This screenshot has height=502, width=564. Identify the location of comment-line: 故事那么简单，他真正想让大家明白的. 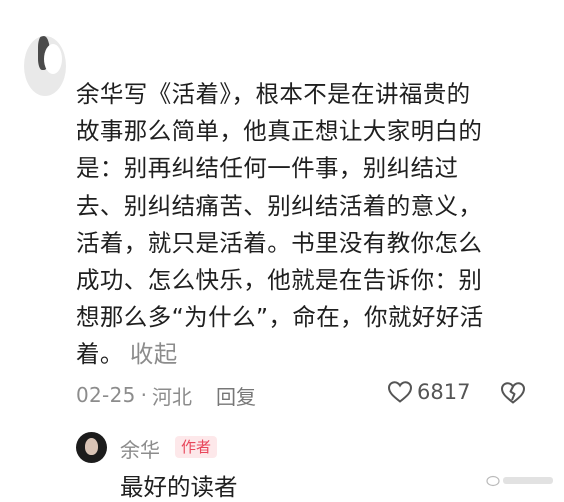
(279, 131).